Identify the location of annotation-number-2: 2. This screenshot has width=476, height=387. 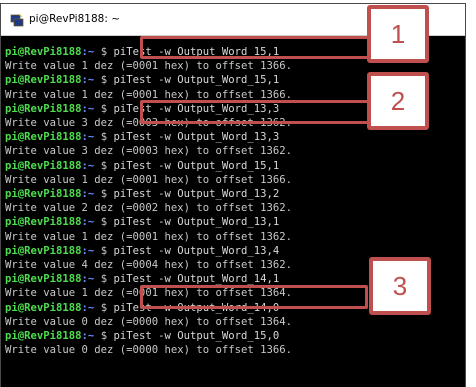
(398, 101).